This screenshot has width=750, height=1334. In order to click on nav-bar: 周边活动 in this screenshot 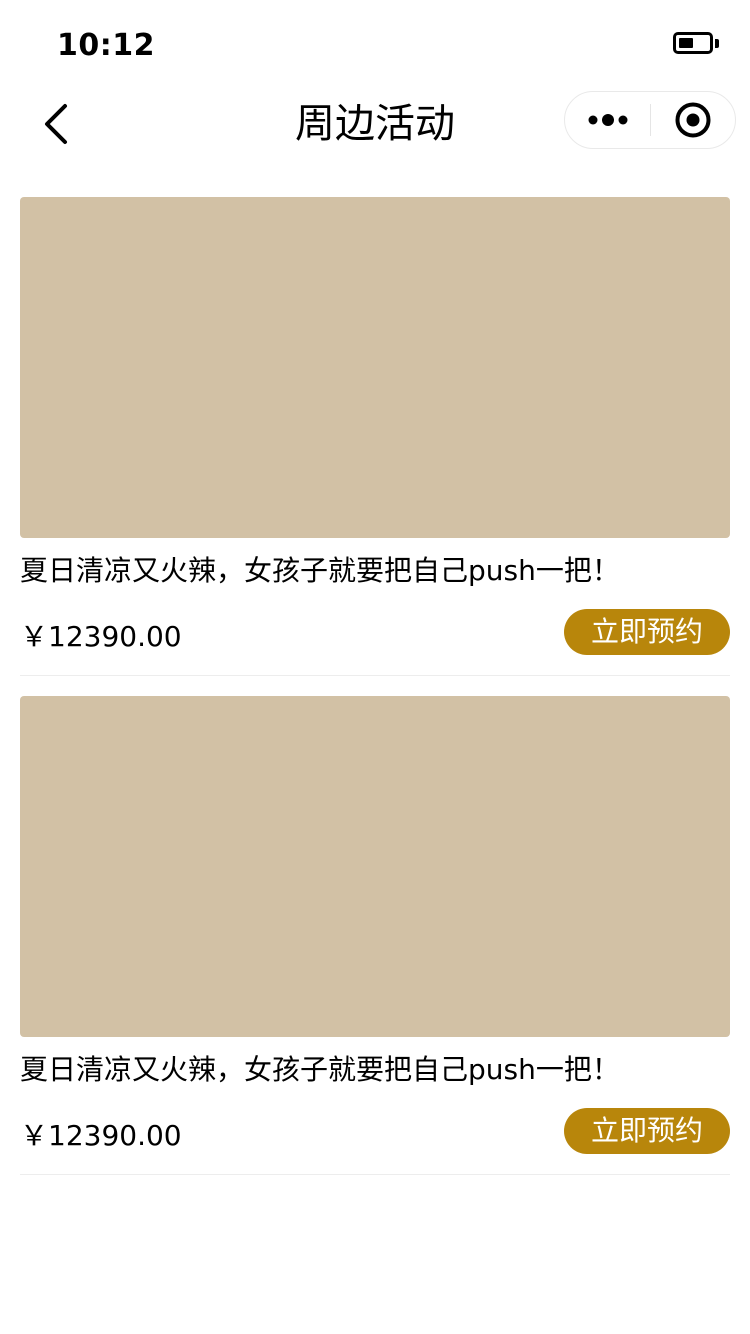, I will do `click(375, 124)`.